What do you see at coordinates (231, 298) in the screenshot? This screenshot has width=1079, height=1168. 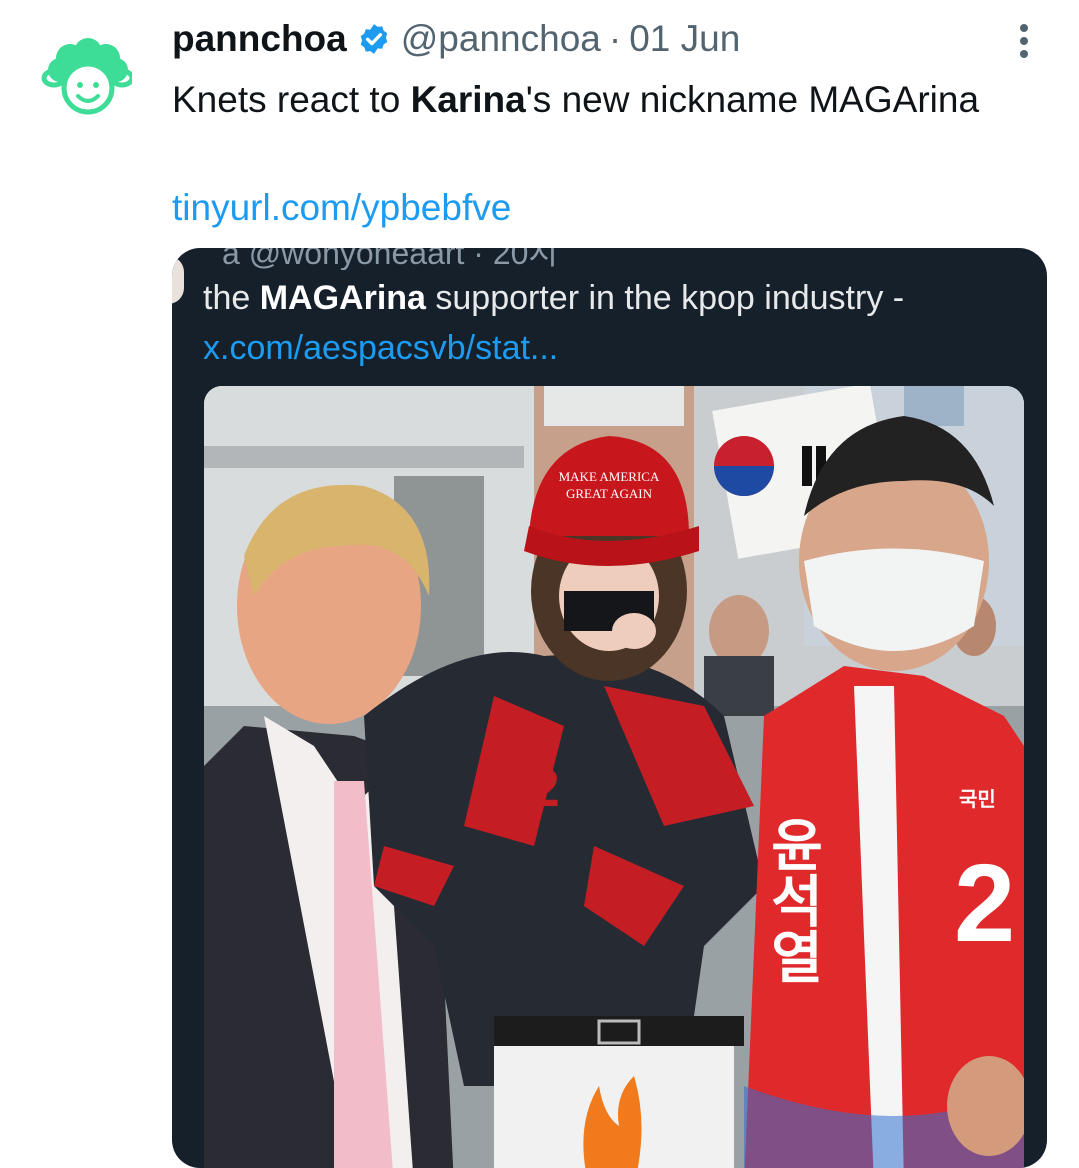 I see `quoted-text-before: the` at bounding box center [231, 298].